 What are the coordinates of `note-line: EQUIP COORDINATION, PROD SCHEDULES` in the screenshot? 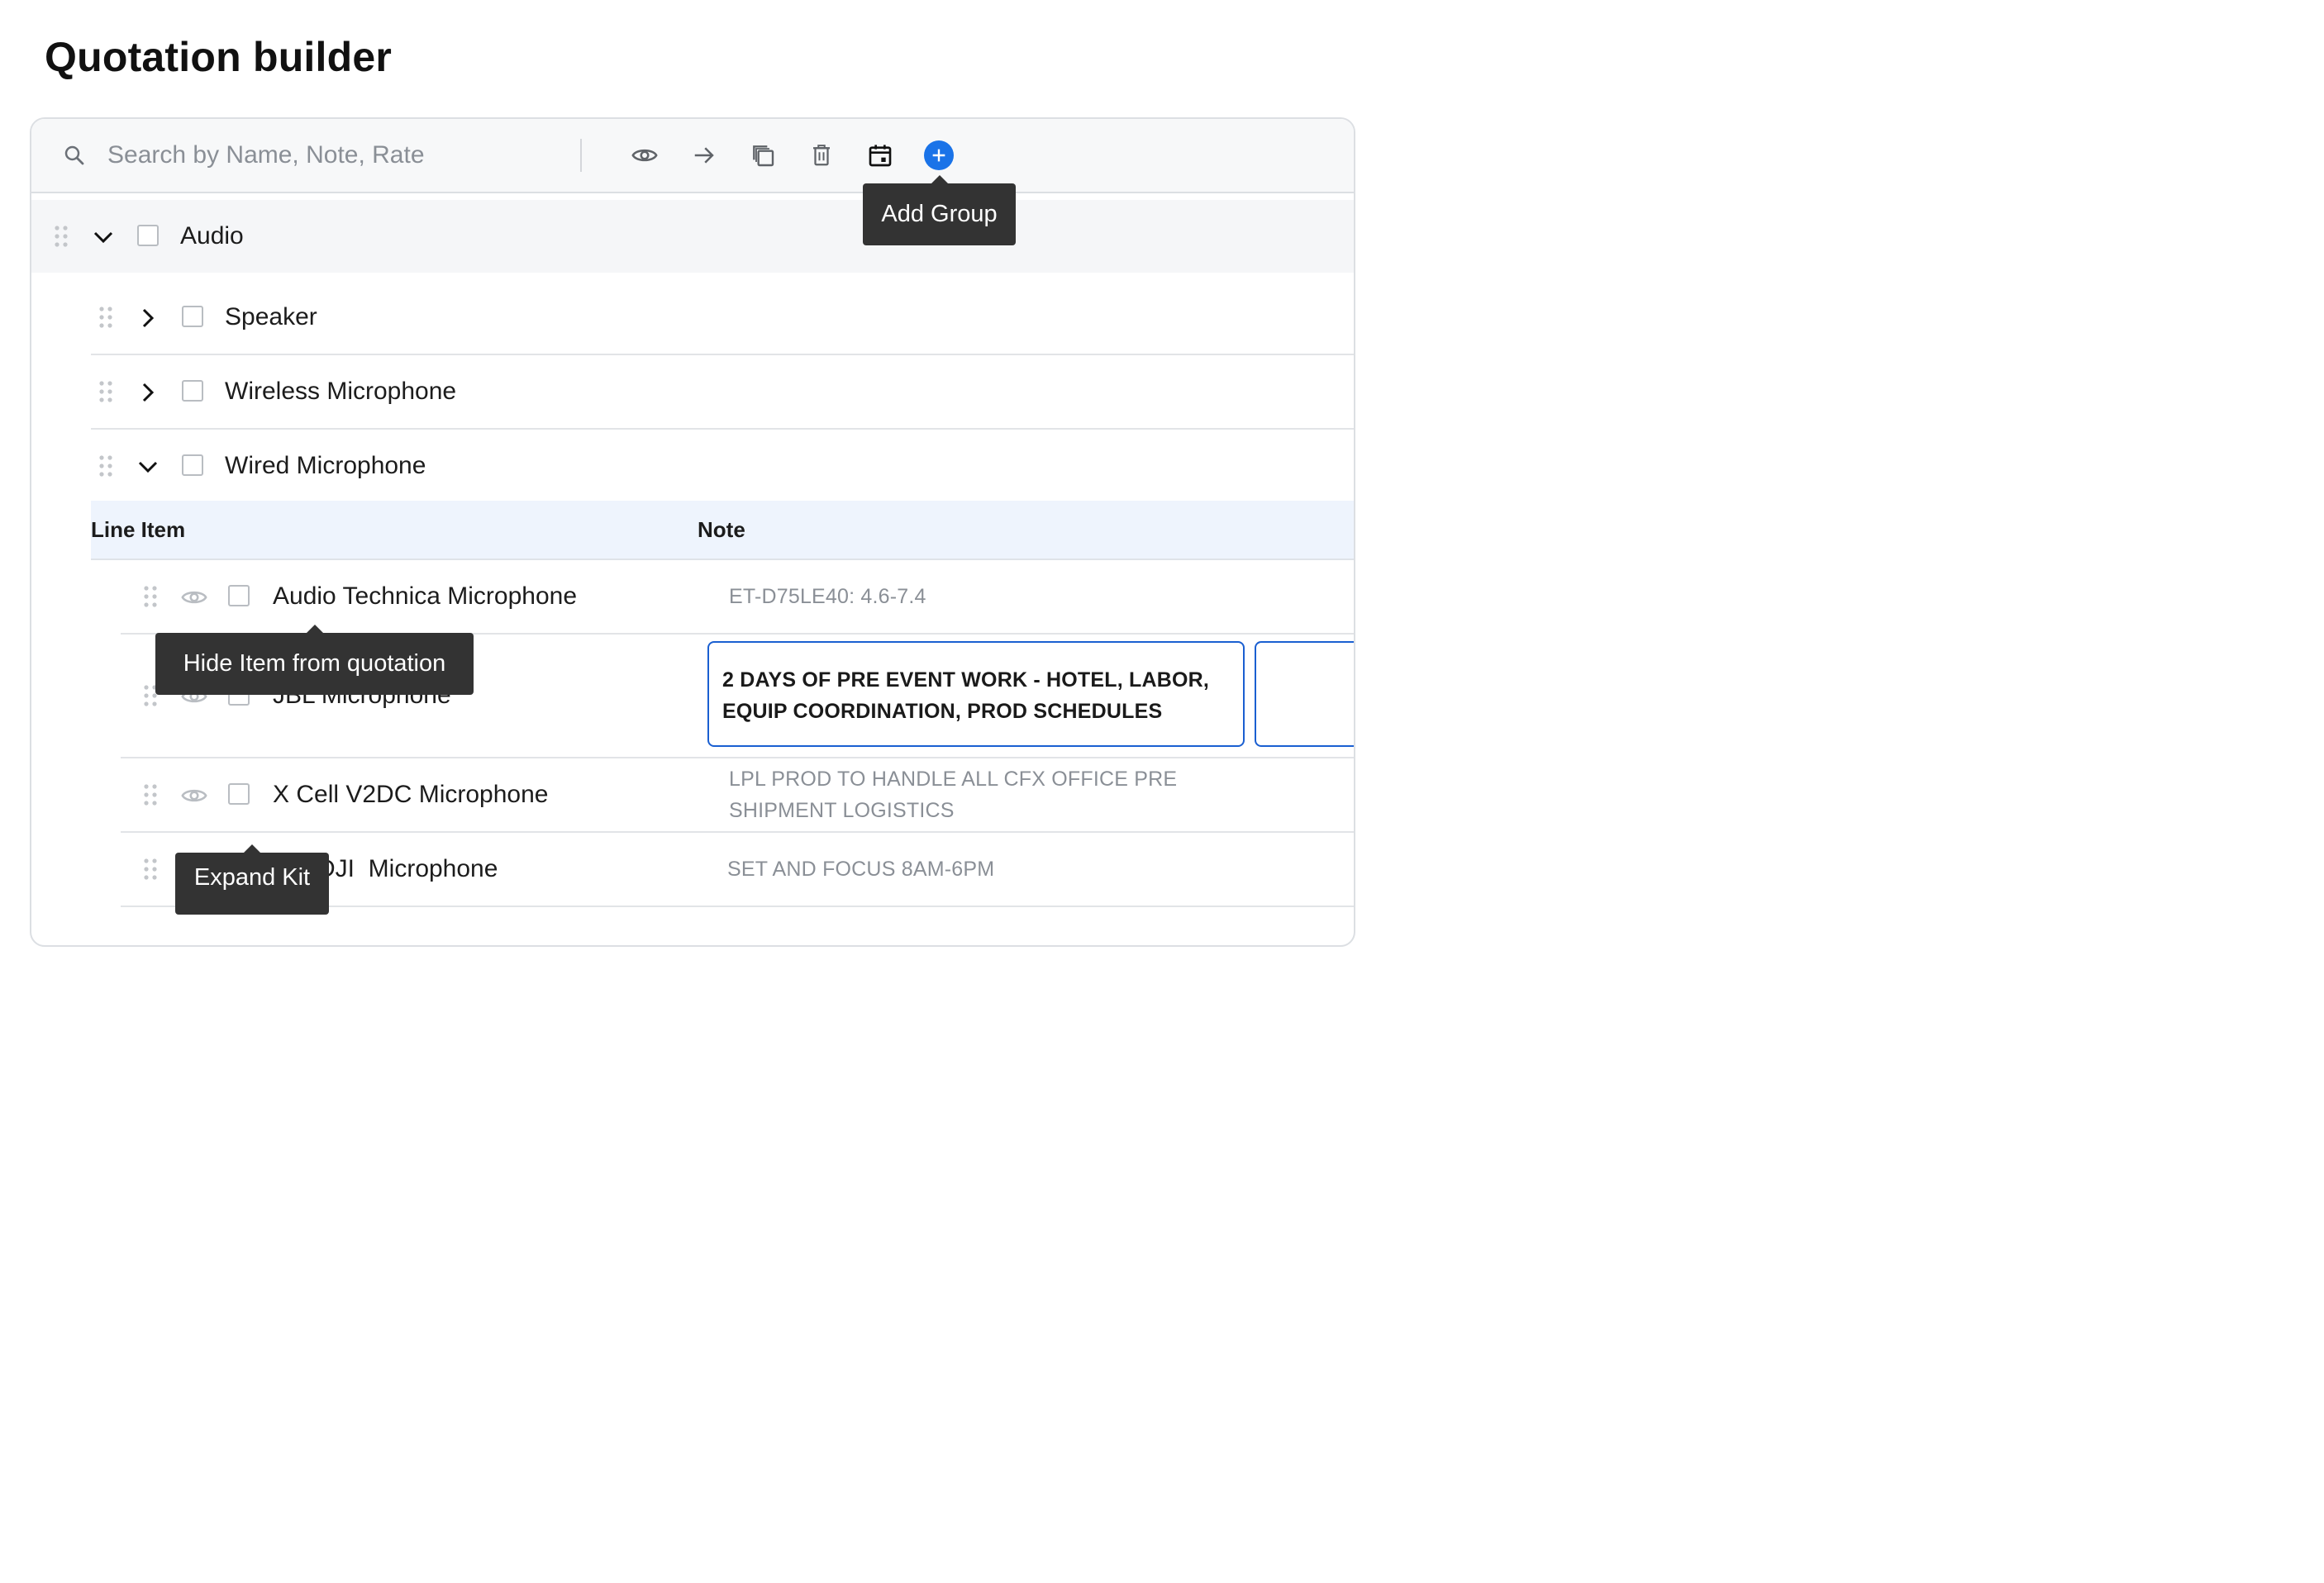 It's located at (943, 711).